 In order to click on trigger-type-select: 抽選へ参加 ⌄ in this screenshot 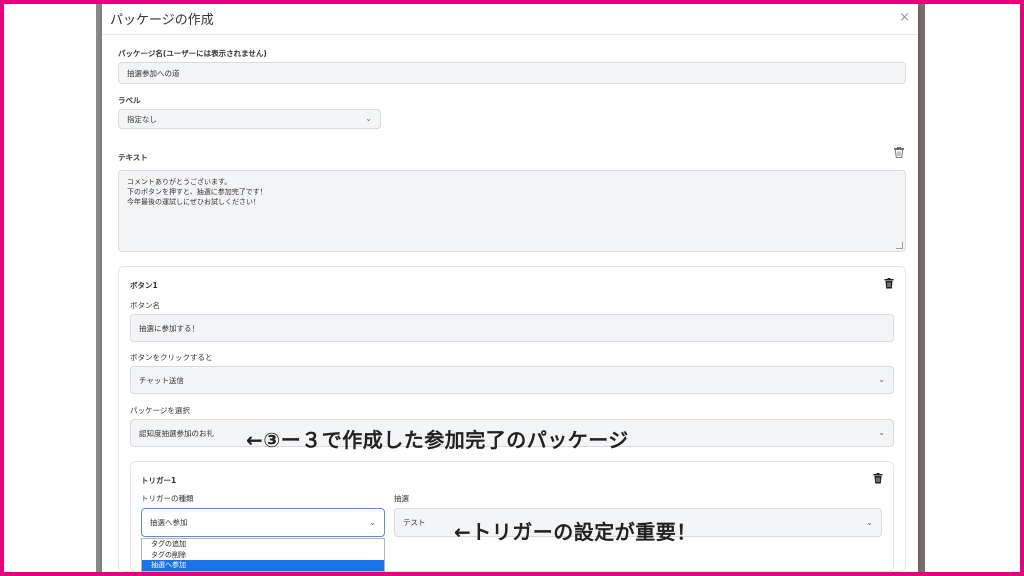, I will do `click(263, 522)`.